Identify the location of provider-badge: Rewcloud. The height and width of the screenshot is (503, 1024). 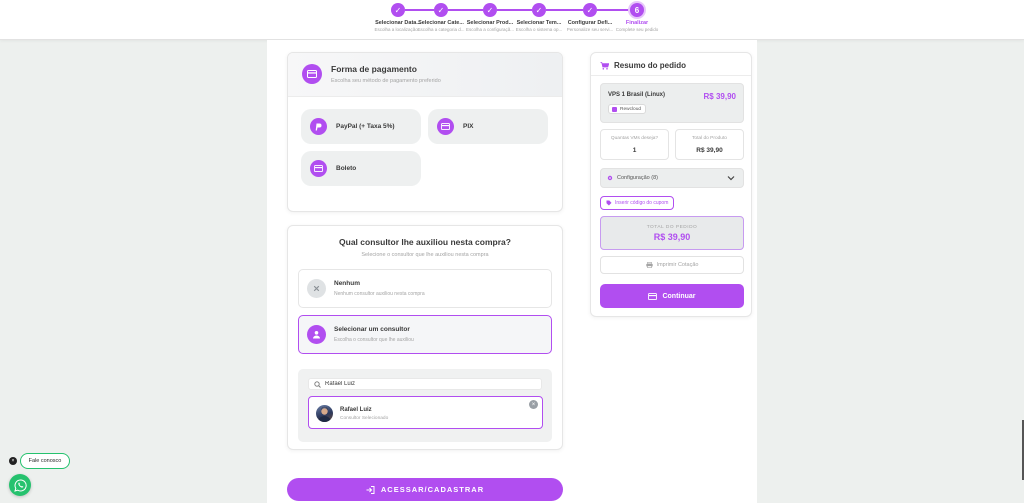
(627, 109).